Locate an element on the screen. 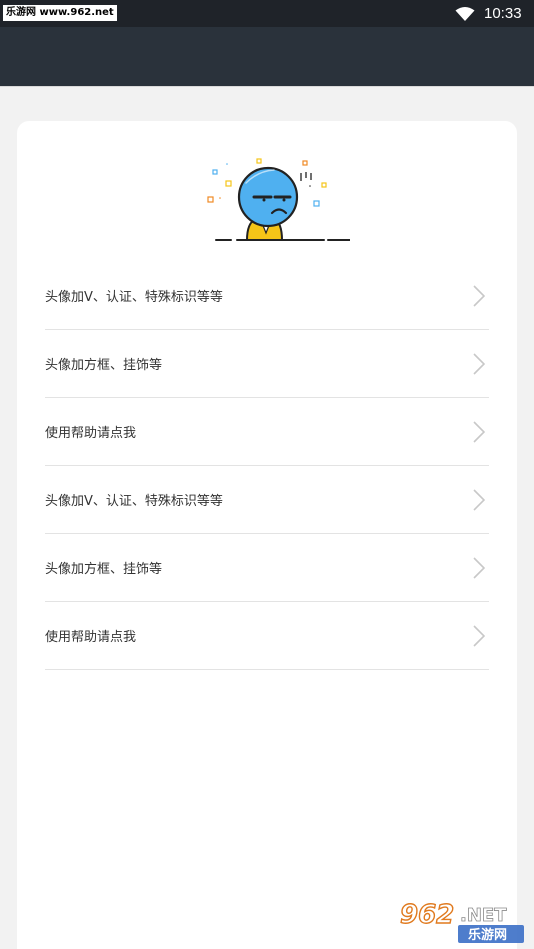 Image resolution: width=534 pixels, height=949 pixels. app-bar-divider is located at coordinates (267, 86).